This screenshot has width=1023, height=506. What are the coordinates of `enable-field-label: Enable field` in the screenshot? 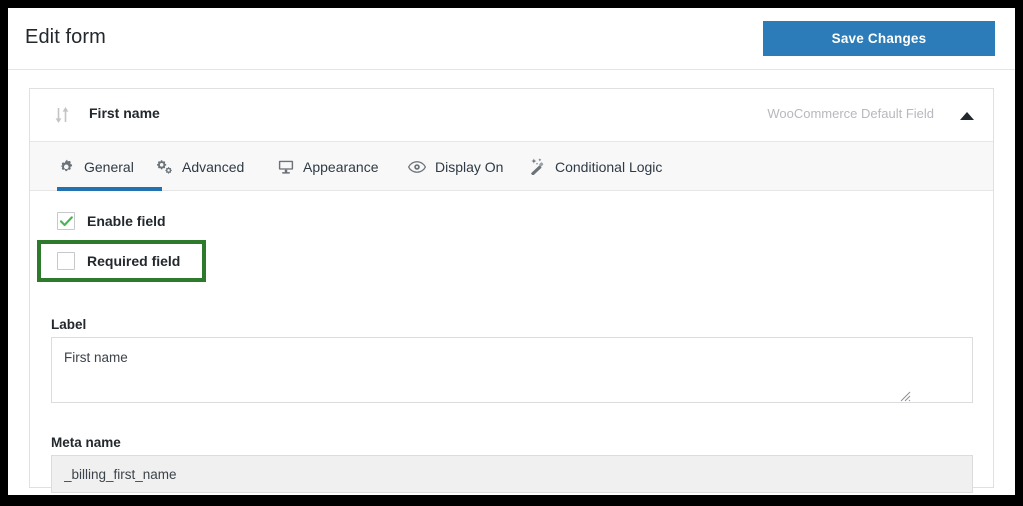 It's located at (126, 221).